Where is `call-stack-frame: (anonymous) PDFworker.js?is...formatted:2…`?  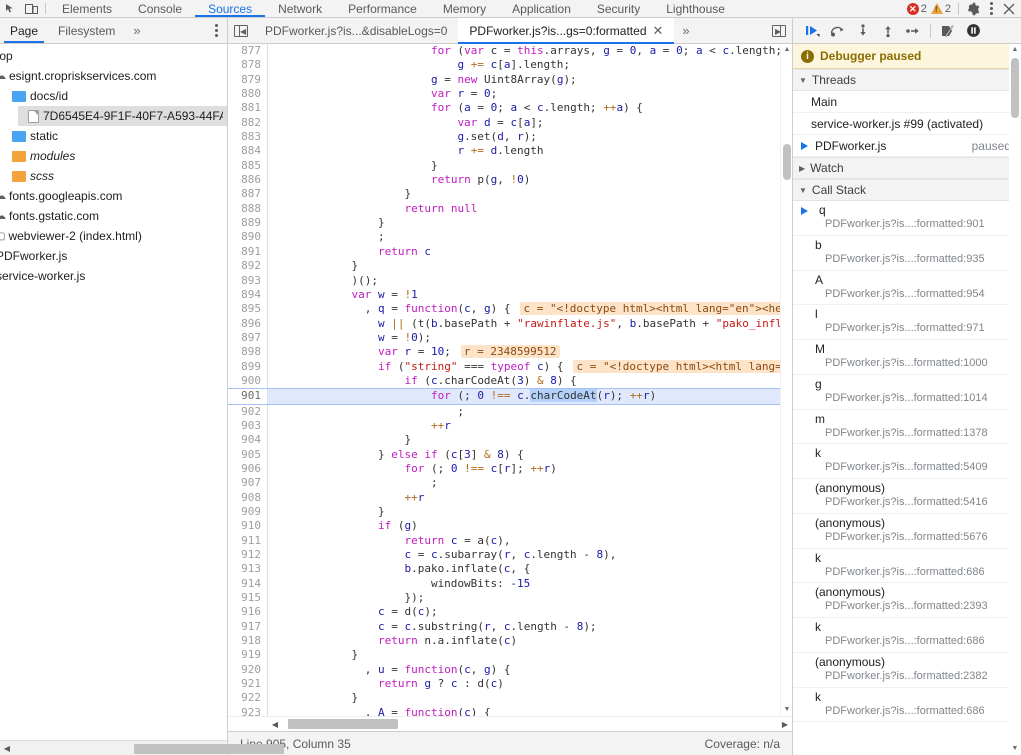 call-stack-frame: (anonymous) PDFworker.js?is...formatted:2… is located at coordinates (907, 670).